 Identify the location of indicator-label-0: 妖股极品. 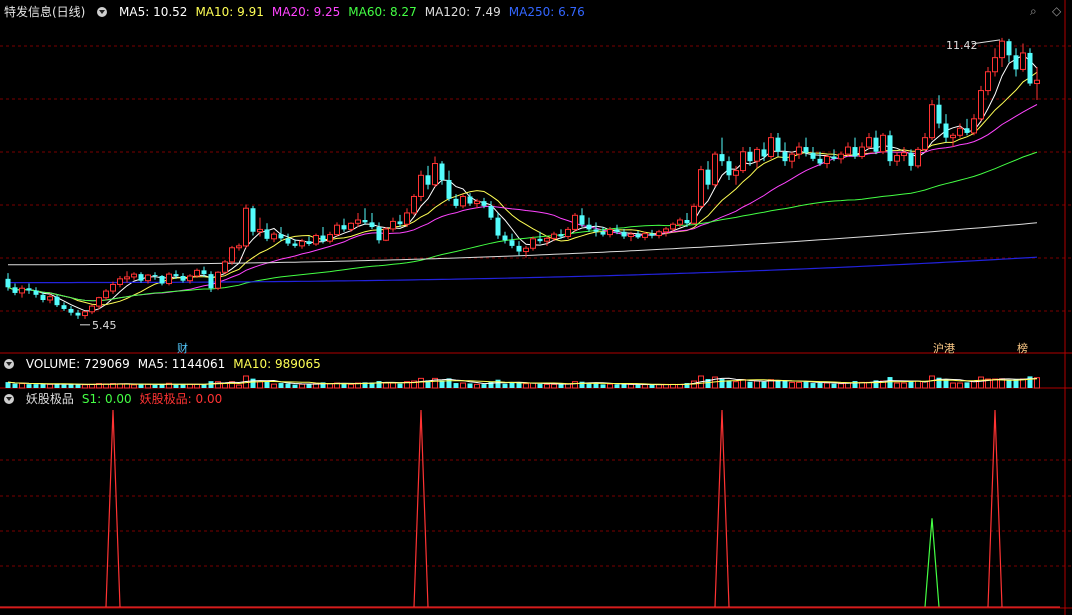
(49, 399).